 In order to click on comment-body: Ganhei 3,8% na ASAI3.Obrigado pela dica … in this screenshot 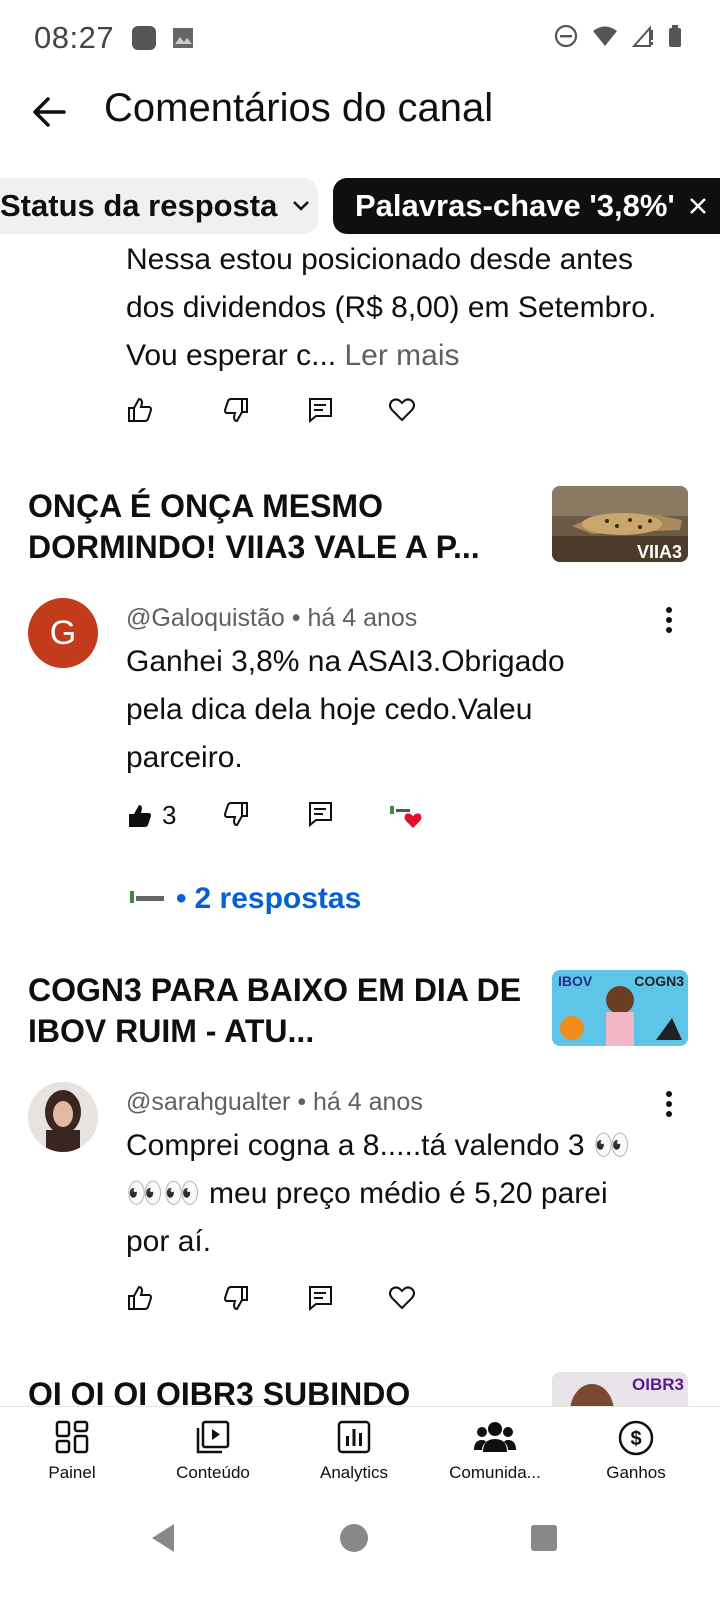, I will do `click(345, 709)`.